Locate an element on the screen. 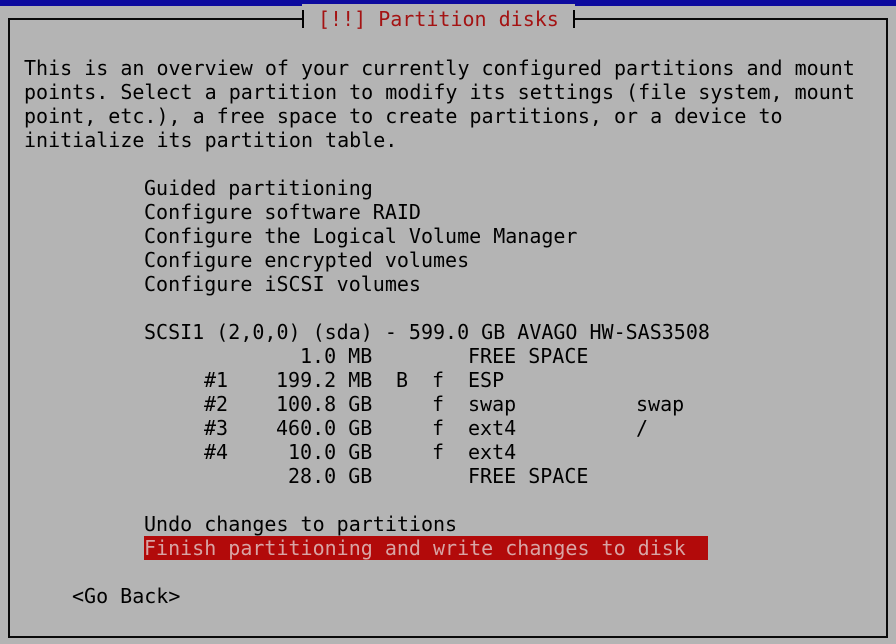  partition-mount: swap is located at coordinates (660, 404).